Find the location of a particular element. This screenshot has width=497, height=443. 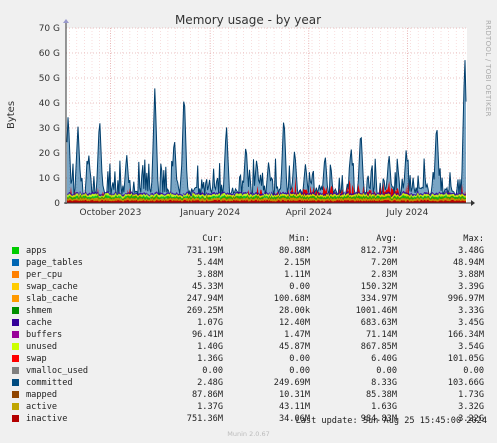

legend-row-buffers: buffers 96.41M 1.47M 71.14M 166.34M is located at coordinates (251, 335).